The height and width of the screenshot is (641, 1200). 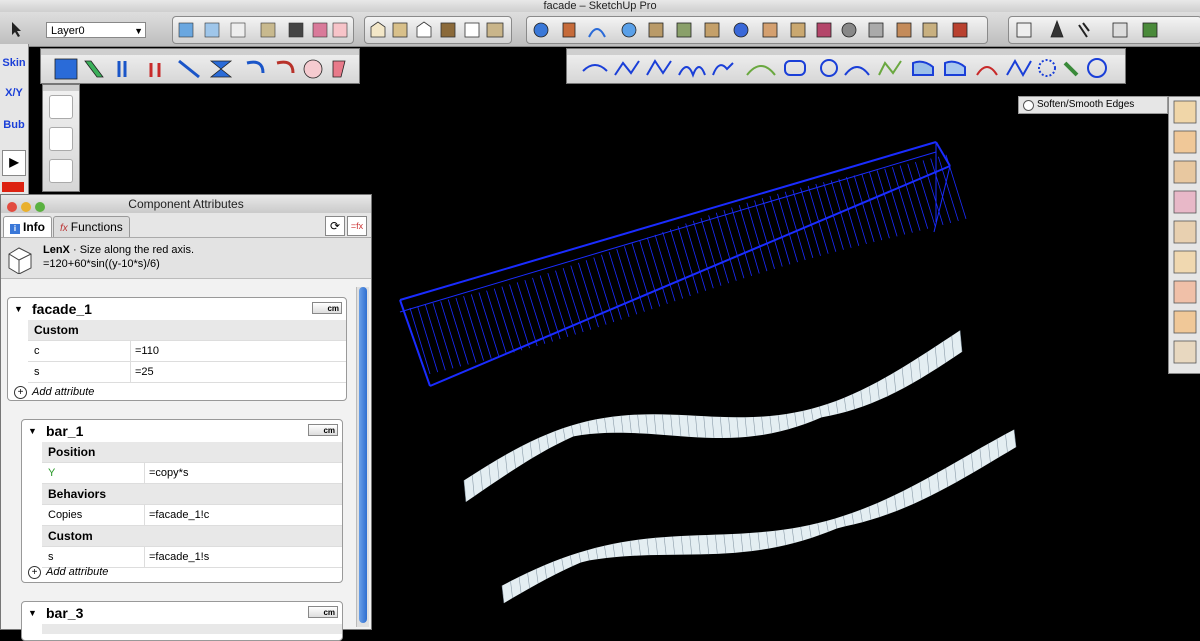 I want to click on attribute-row: s =25, so click(x=187, y=372).